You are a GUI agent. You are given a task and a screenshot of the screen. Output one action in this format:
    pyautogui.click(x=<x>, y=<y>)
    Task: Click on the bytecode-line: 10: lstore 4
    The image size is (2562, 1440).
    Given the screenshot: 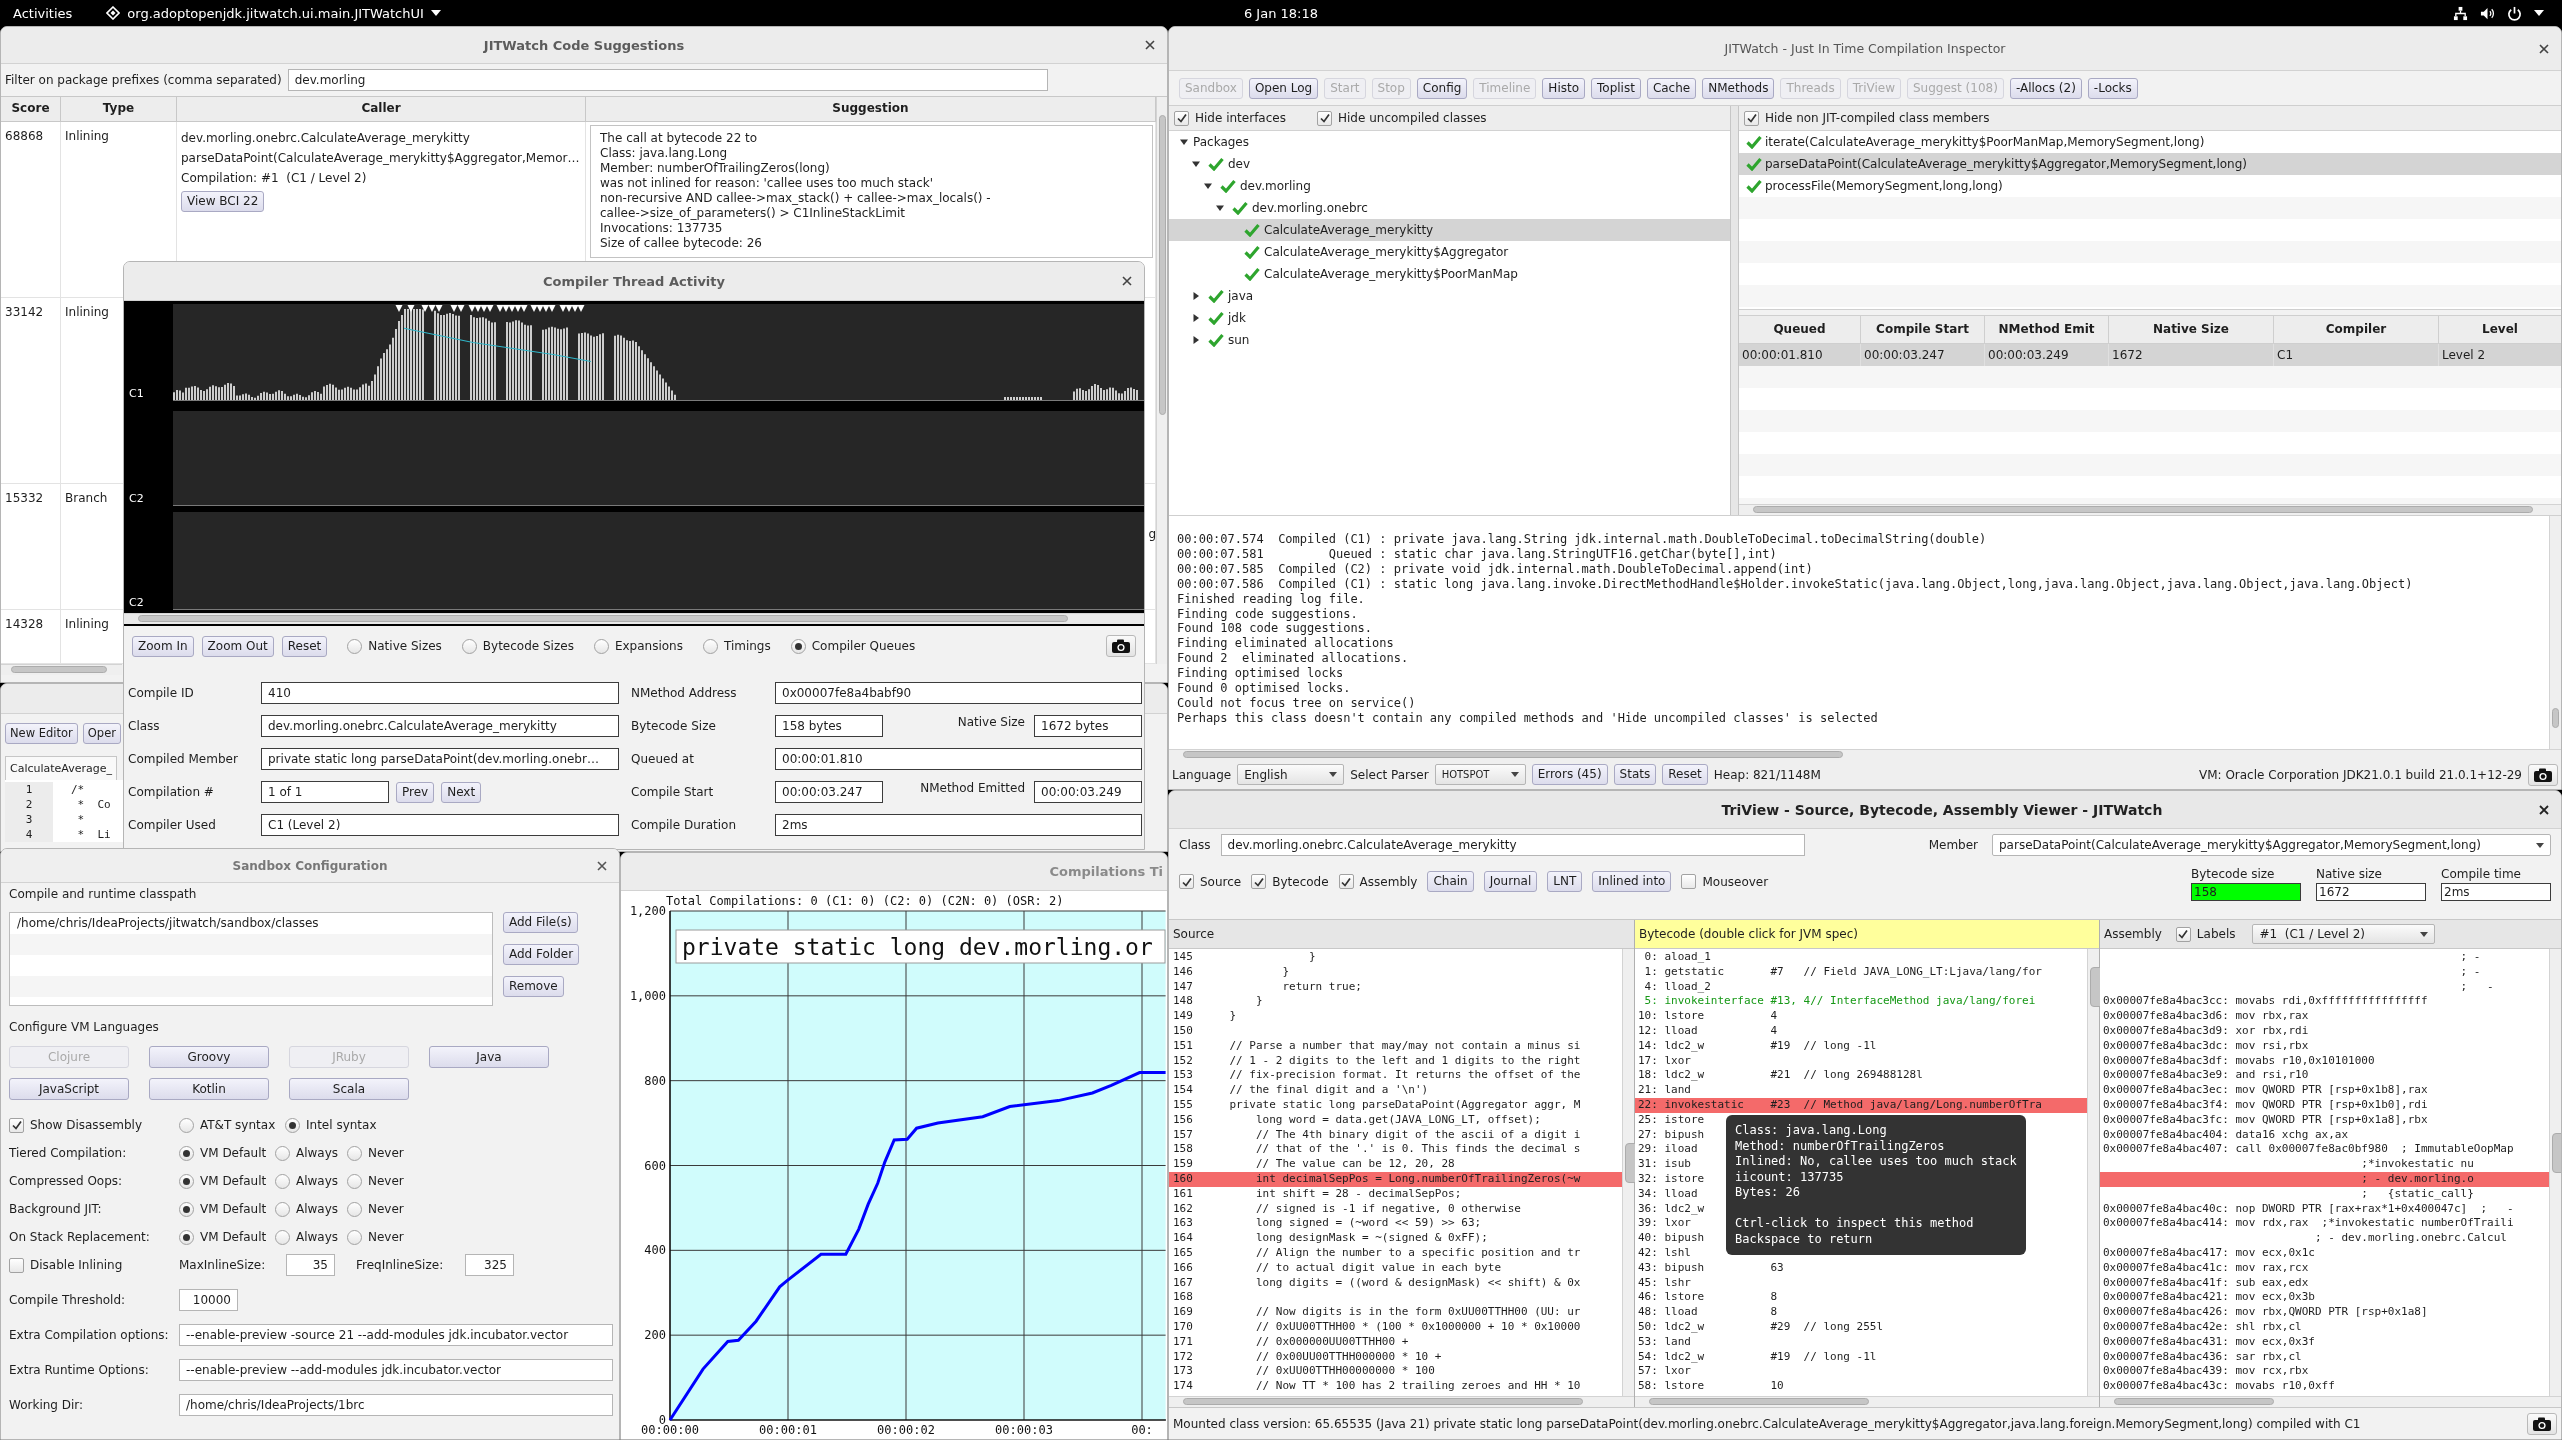 What is the action you would take?
    pyautogui.click(x=1707, y=1016)
    